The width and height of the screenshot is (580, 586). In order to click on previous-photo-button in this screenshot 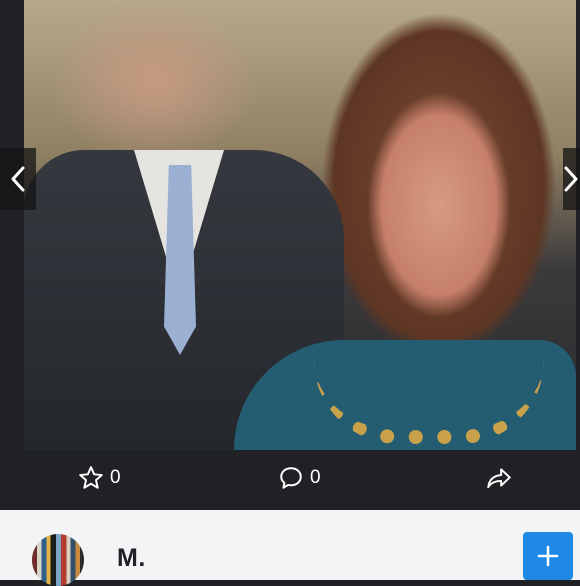, I will do `click(18, 179)`.